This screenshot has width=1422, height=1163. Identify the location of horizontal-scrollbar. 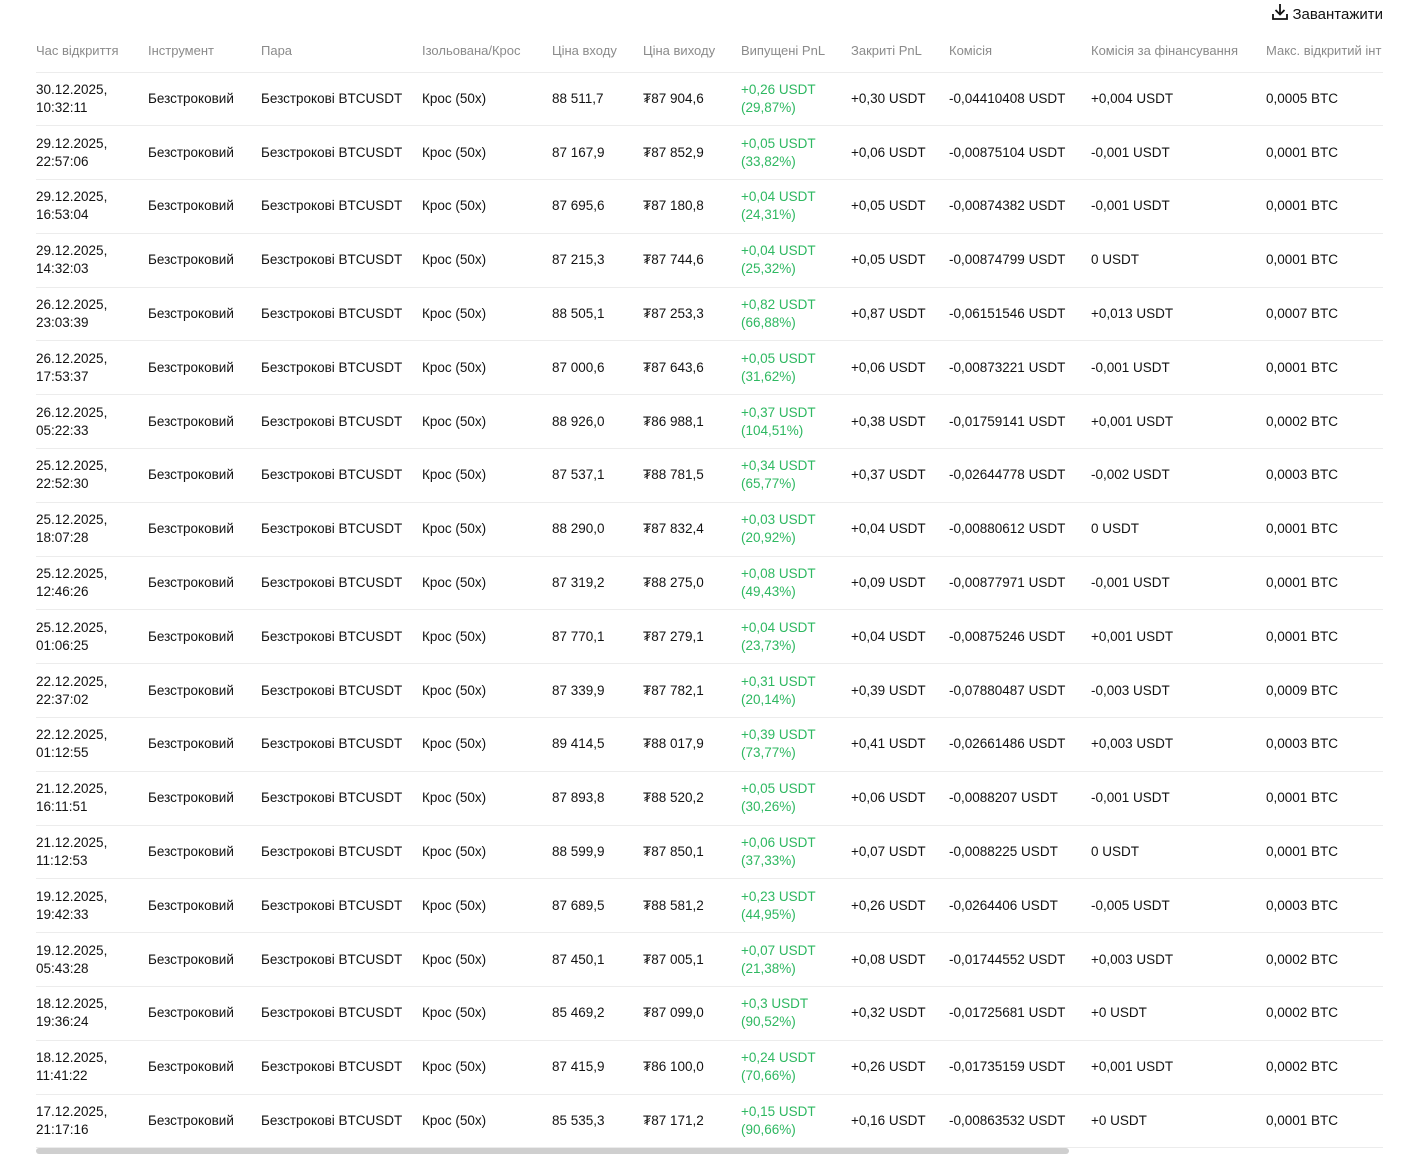
(709, 1151).